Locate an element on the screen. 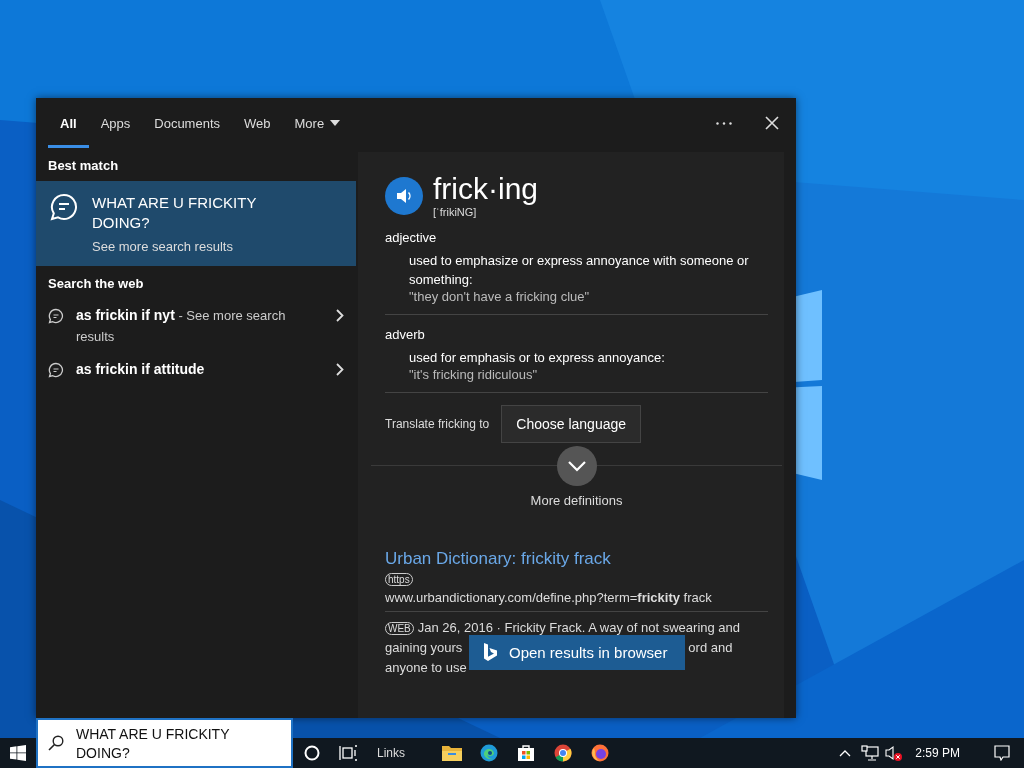 This screenshot has width=1024, height=768. definition-text: used for emphasis or to express annoyance: is located at coordinates (537, 358).